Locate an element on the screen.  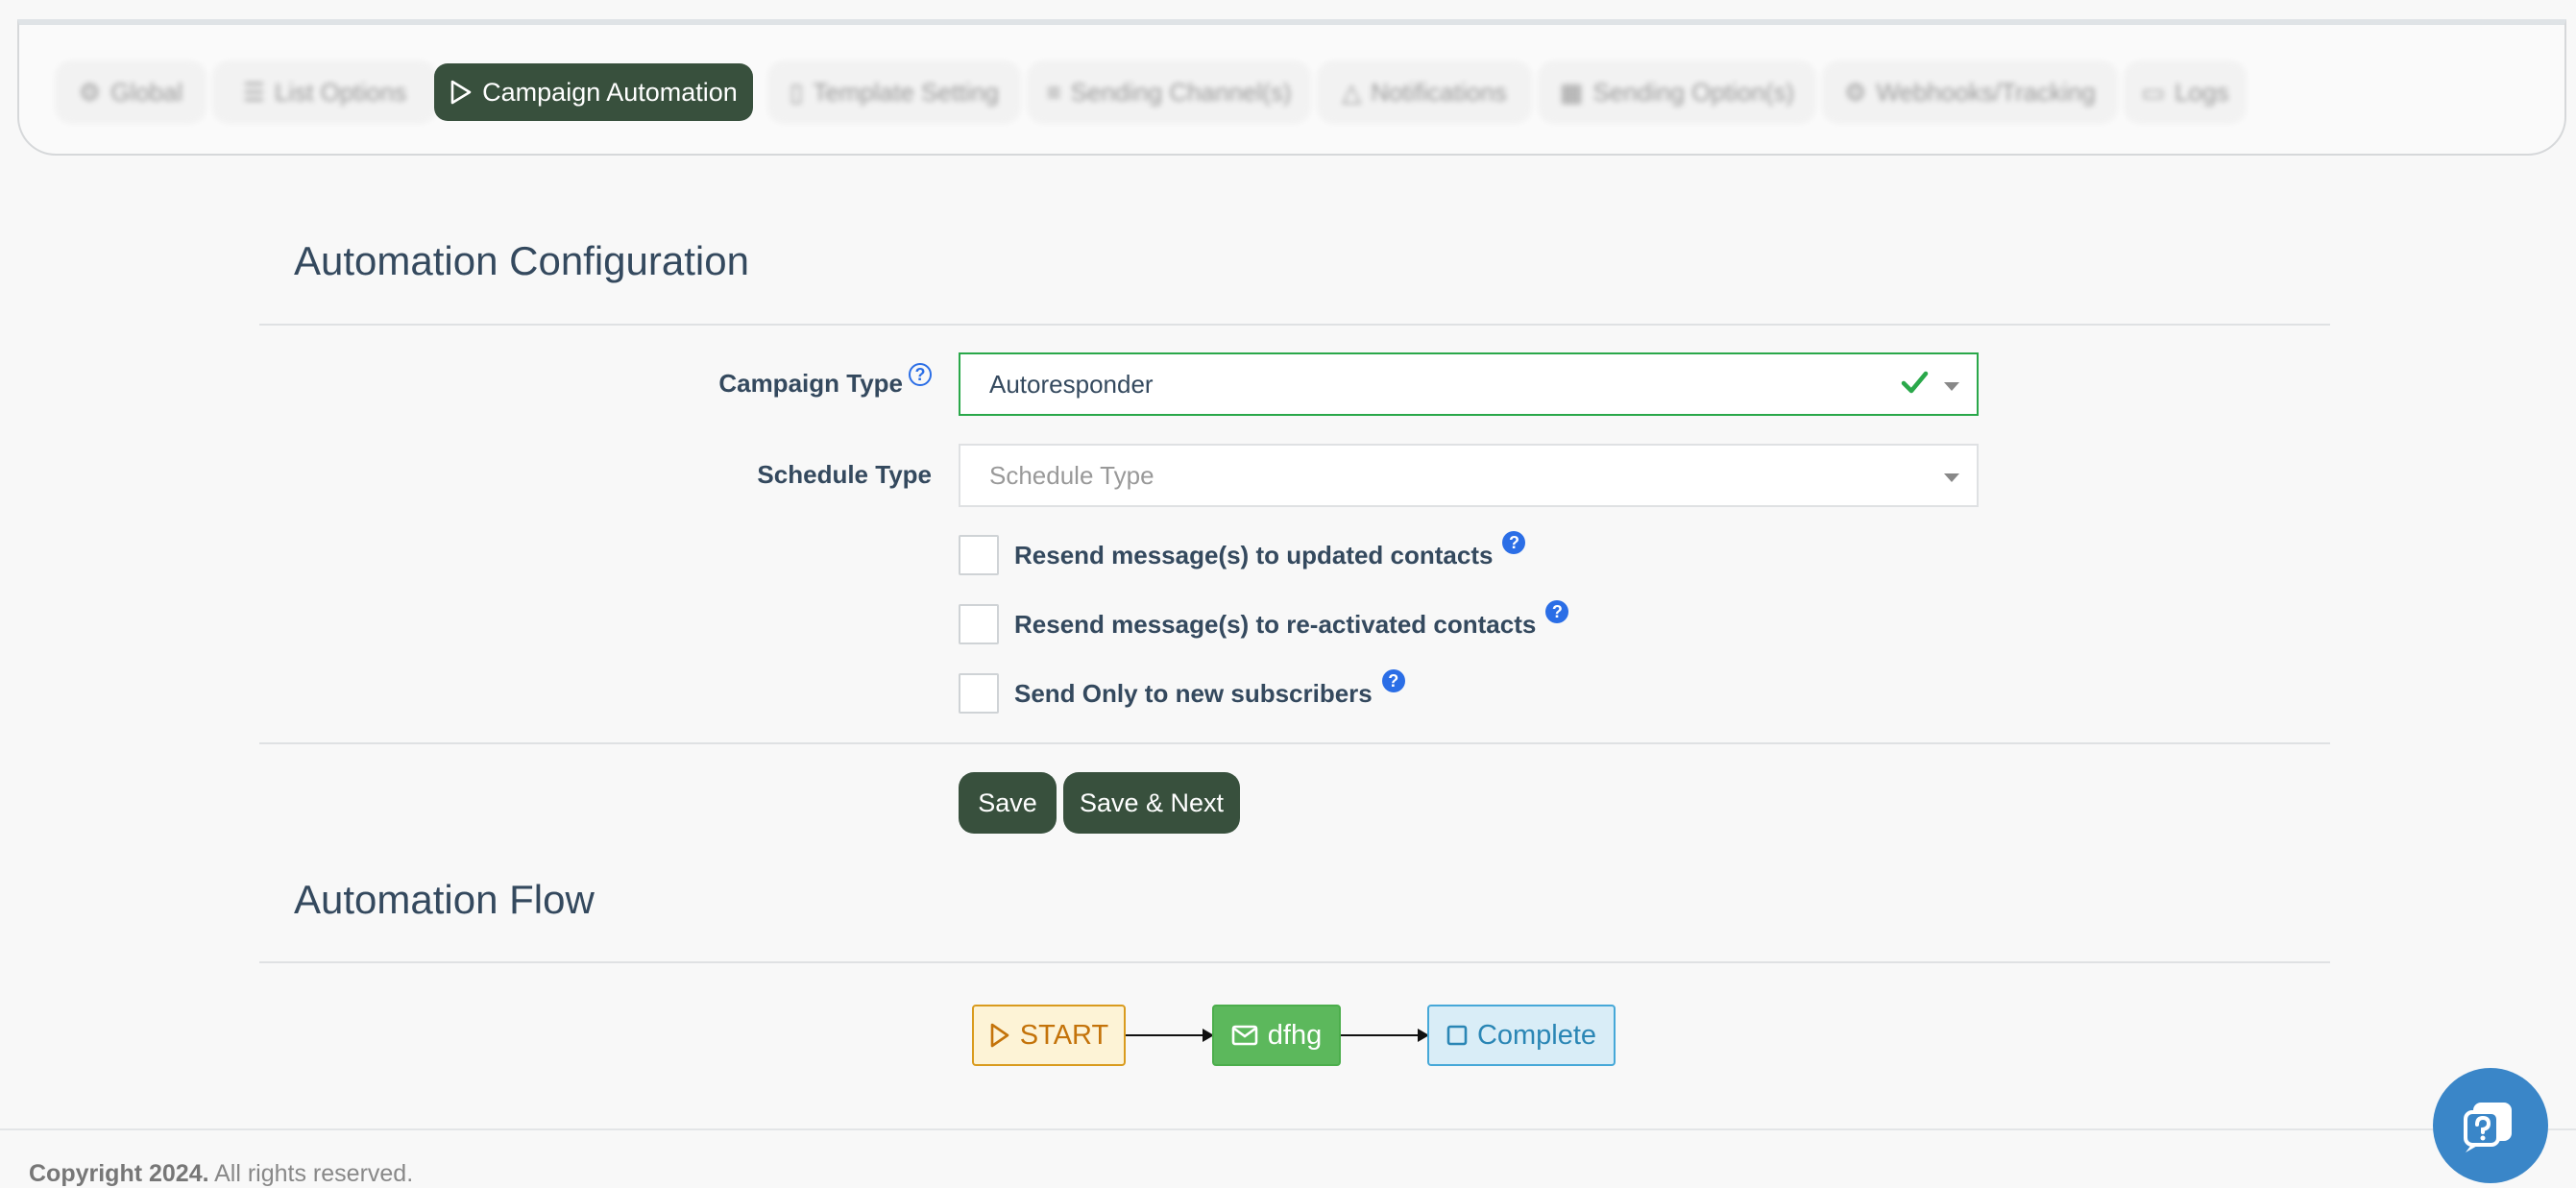
save-next-button: Save & Next is located at coordinates (1151, 803).